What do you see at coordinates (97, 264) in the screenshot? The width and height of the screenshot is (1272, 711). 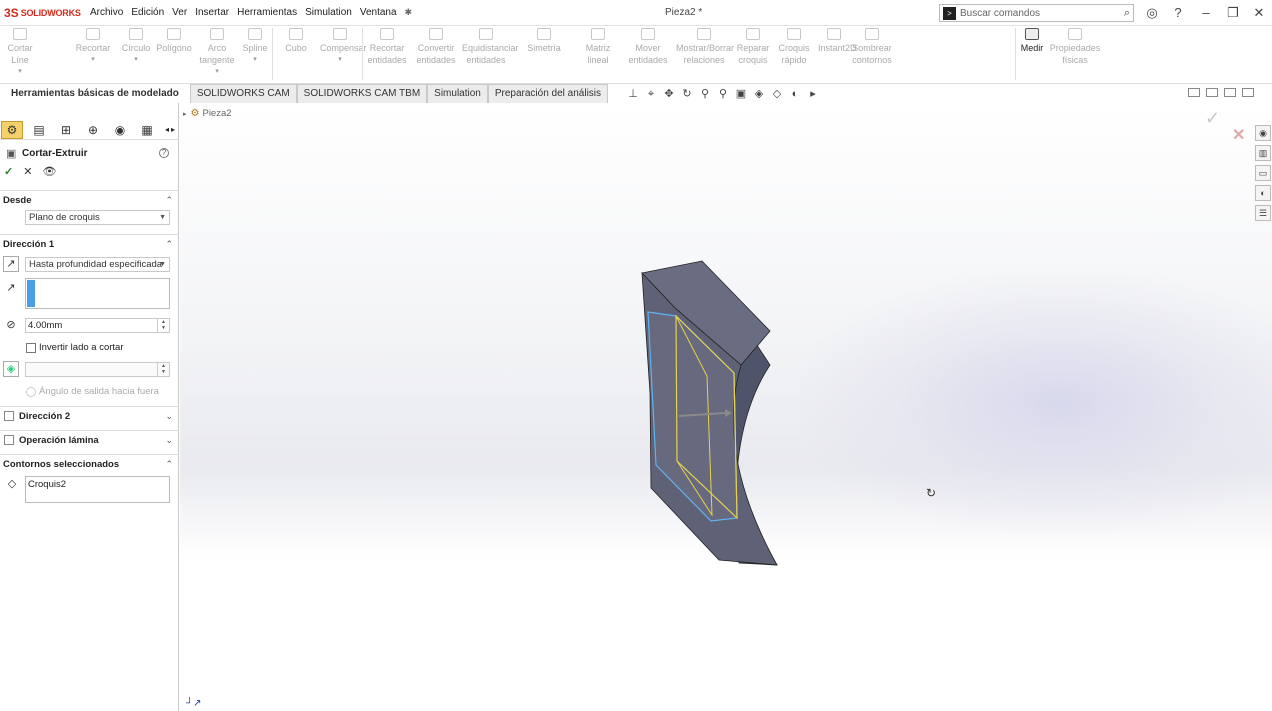 I see `end-condition-select: Hasta profundidad especificada ▼` at bounding box center [97, 264].